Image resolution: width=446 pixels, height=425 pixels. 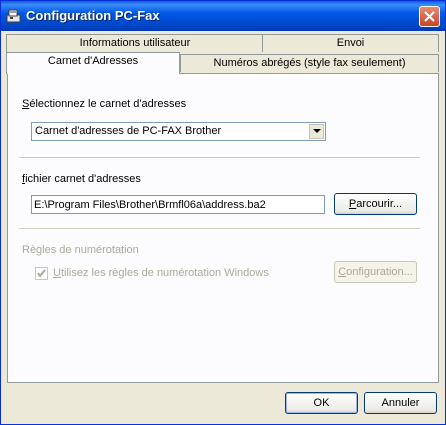 I want to click on tab-numeros-abreges: Numéros abrégés (style fax seulement), so click(x=309, y=63).